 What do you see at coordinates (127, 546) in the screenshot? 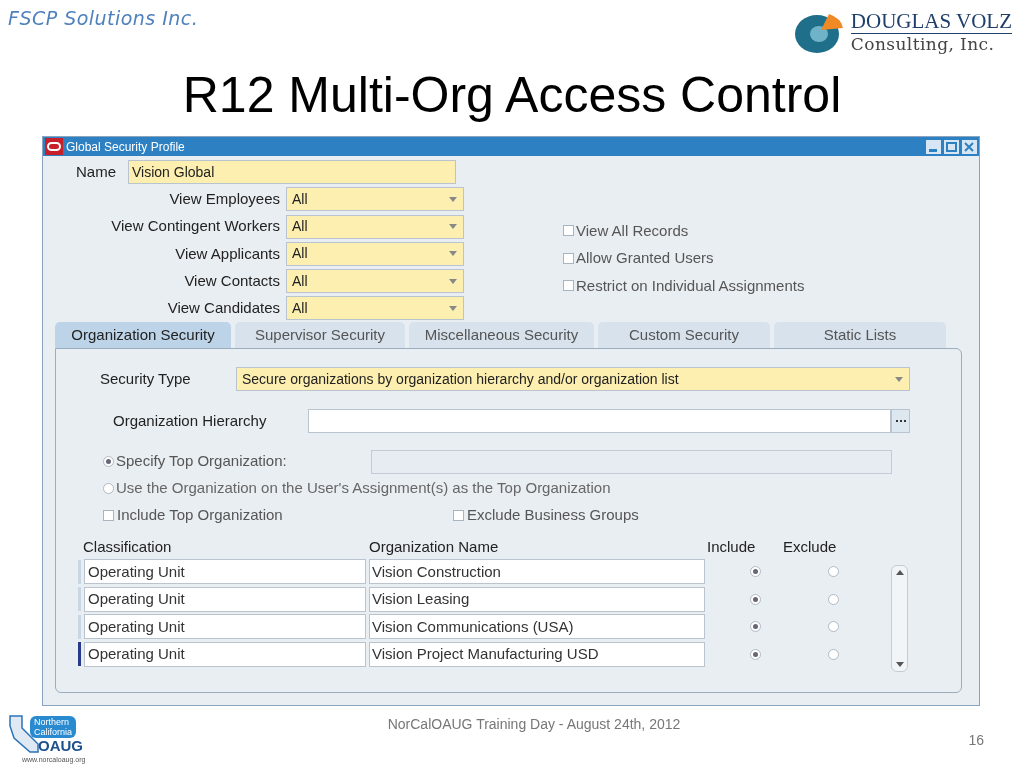
I see `column-header: Classification` at bounding box center [127, 546].